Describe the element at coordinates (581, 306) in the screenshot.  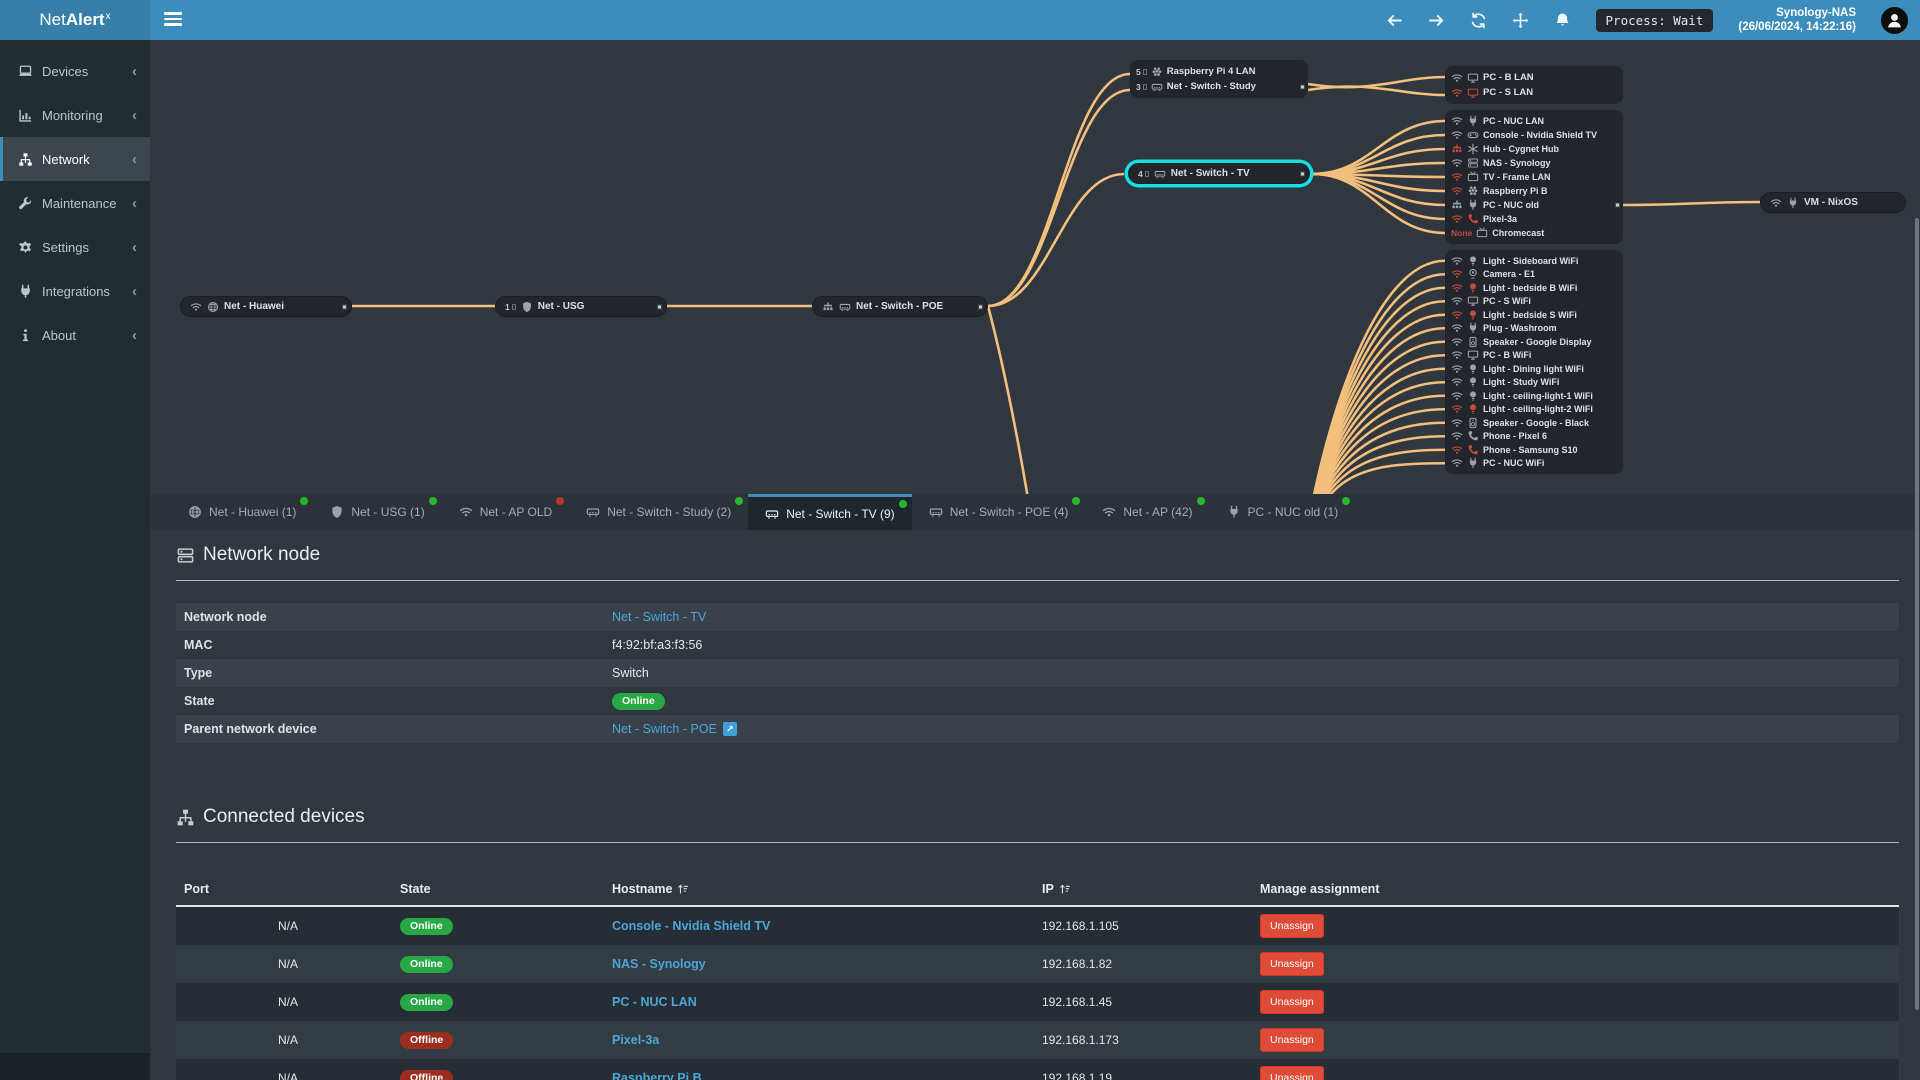
I see `map-node-net-usg: 1 Net - USG` at that location.